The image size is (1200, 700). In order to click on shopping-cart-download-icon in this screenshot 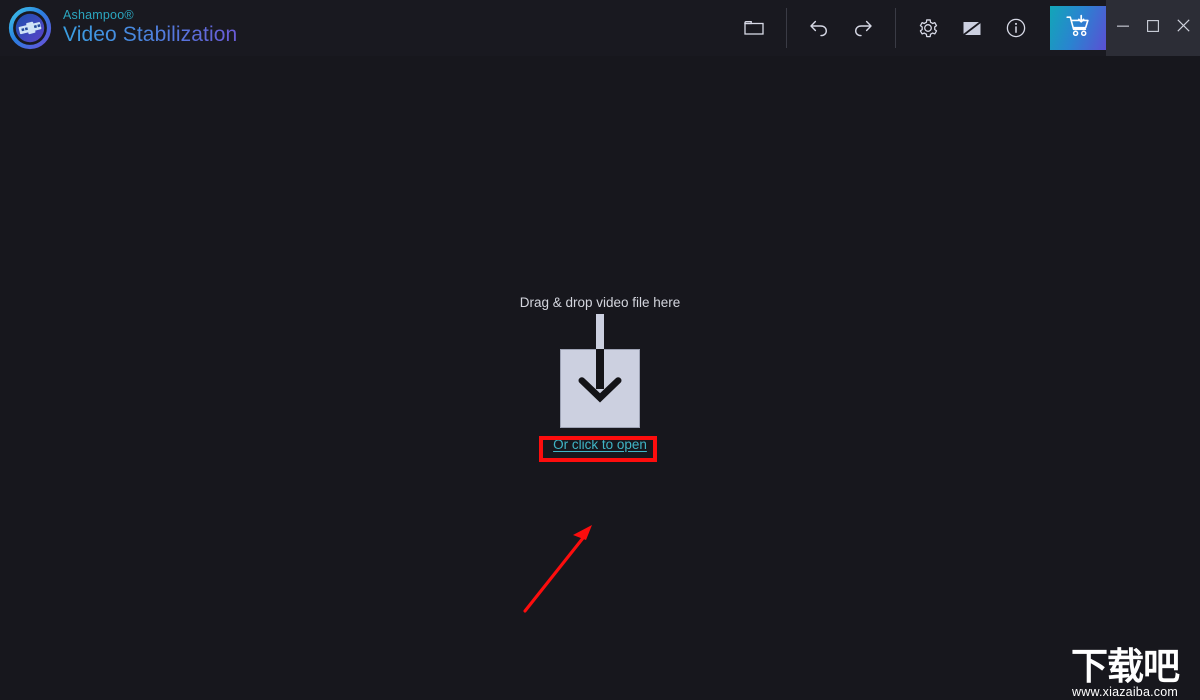, I will do `click(1078, 28)`.